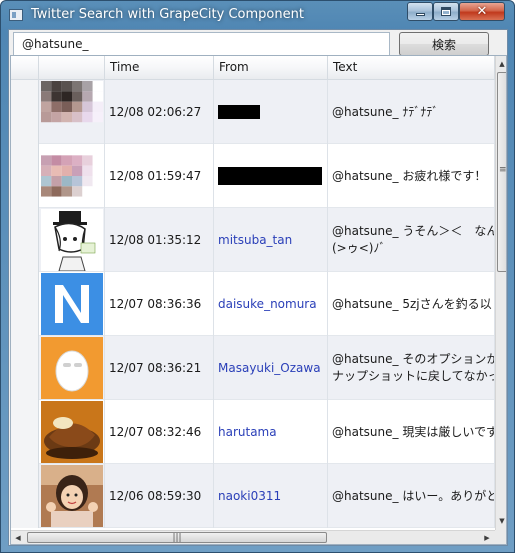  I want to click on v-grip: ≡, so click(503, 170).